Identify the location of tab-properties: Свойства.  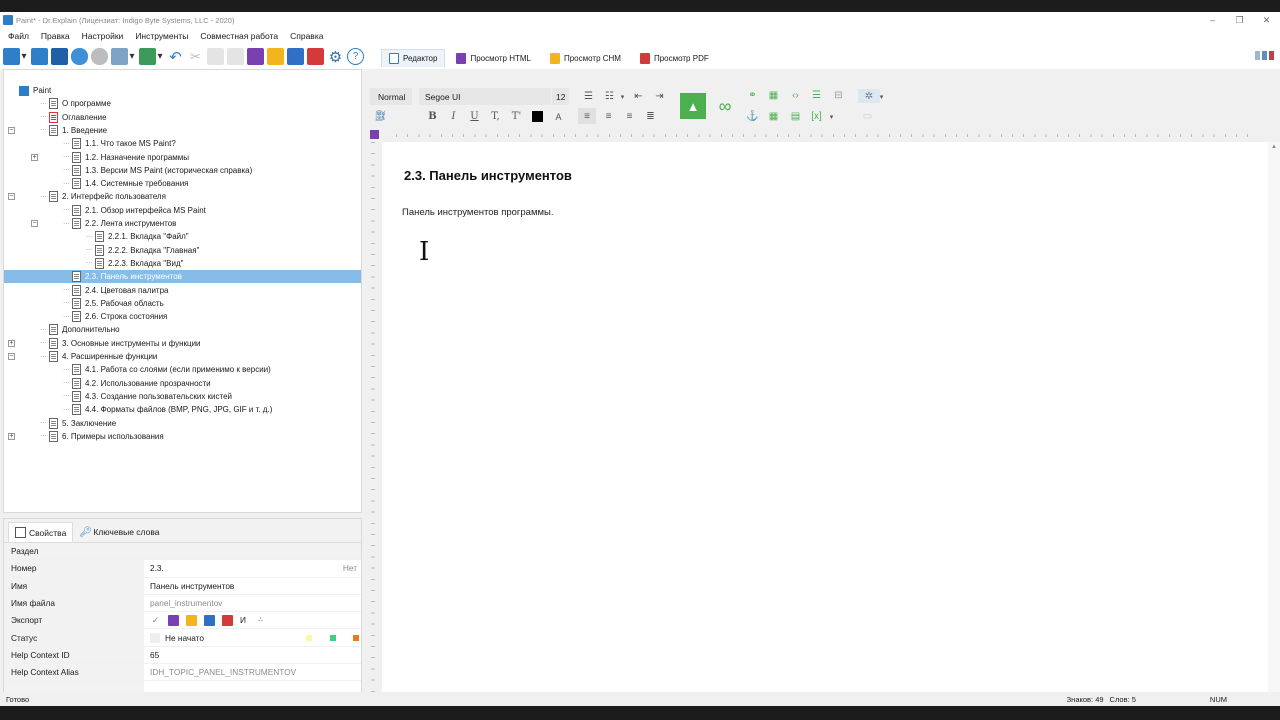
(41, 532).